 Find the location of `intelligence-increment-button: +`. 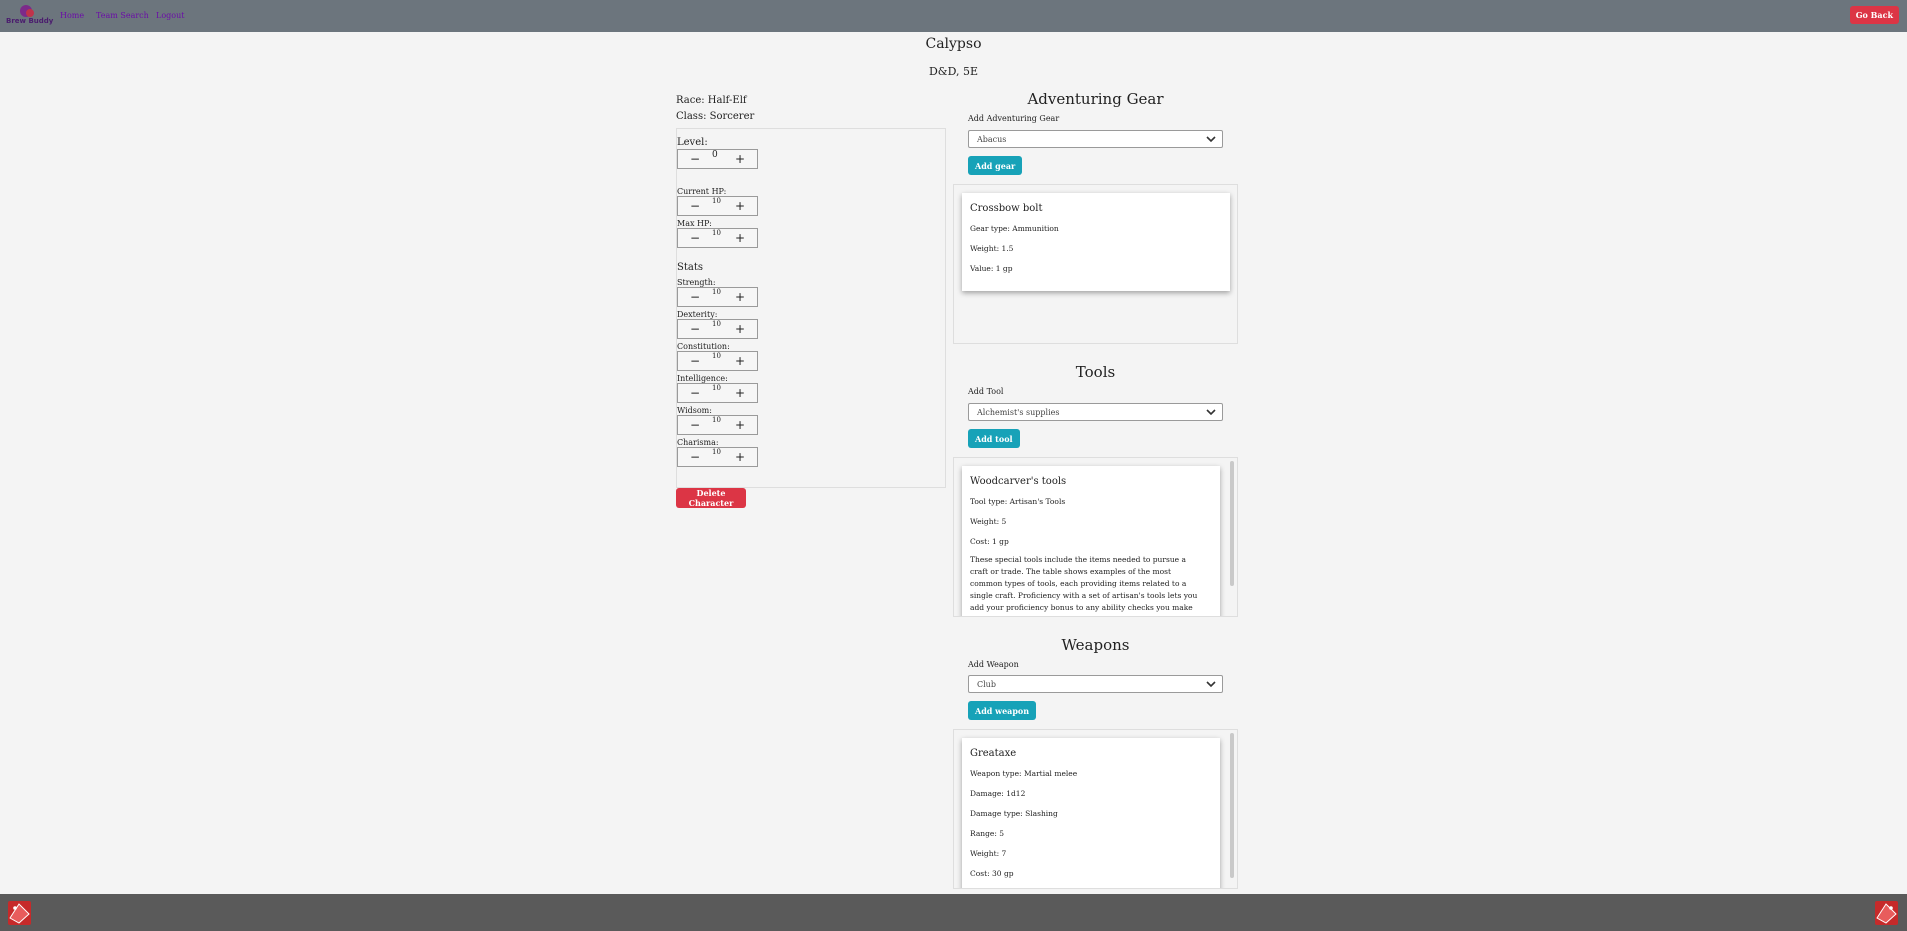

intelligence-increment-button: + is located at coordinates (740, 393).